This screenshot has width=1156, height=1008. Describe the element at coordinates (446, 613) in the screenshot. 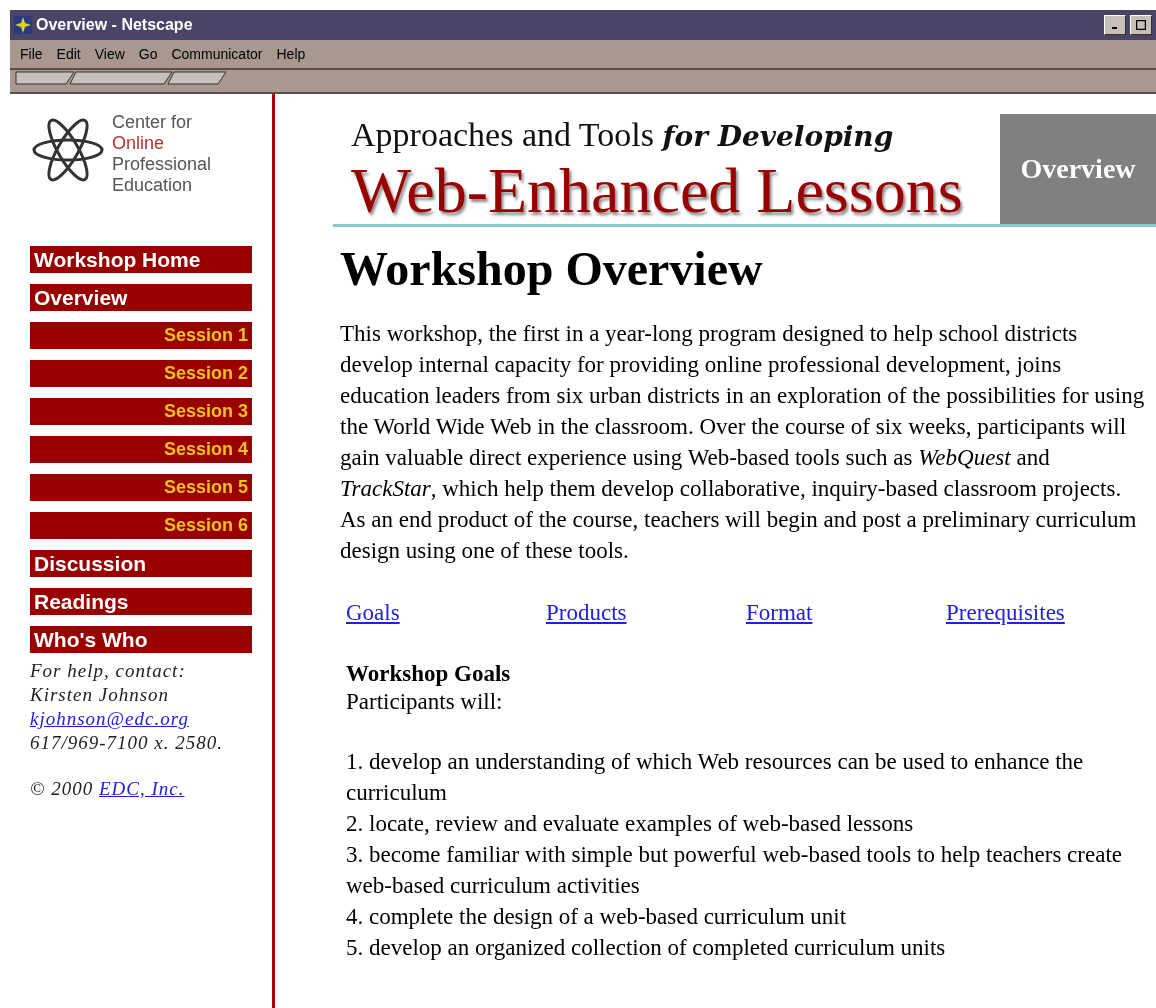

I see `section-link: Goals` at that location.